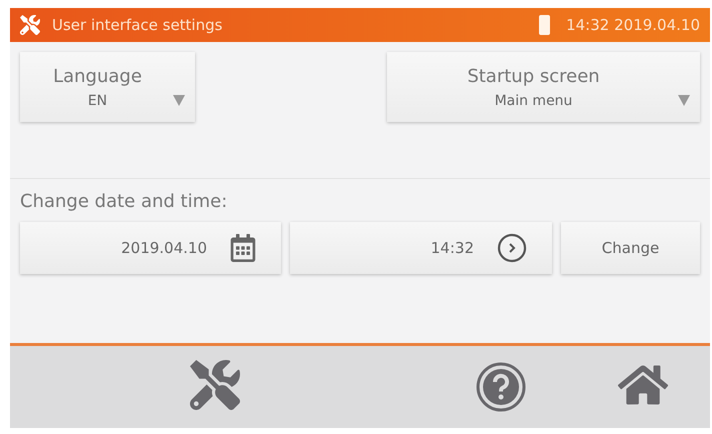 The width and height of the screenshot is (712, 434). I want to click on dropdown: Startup screen Main menu, so click(543, 87).